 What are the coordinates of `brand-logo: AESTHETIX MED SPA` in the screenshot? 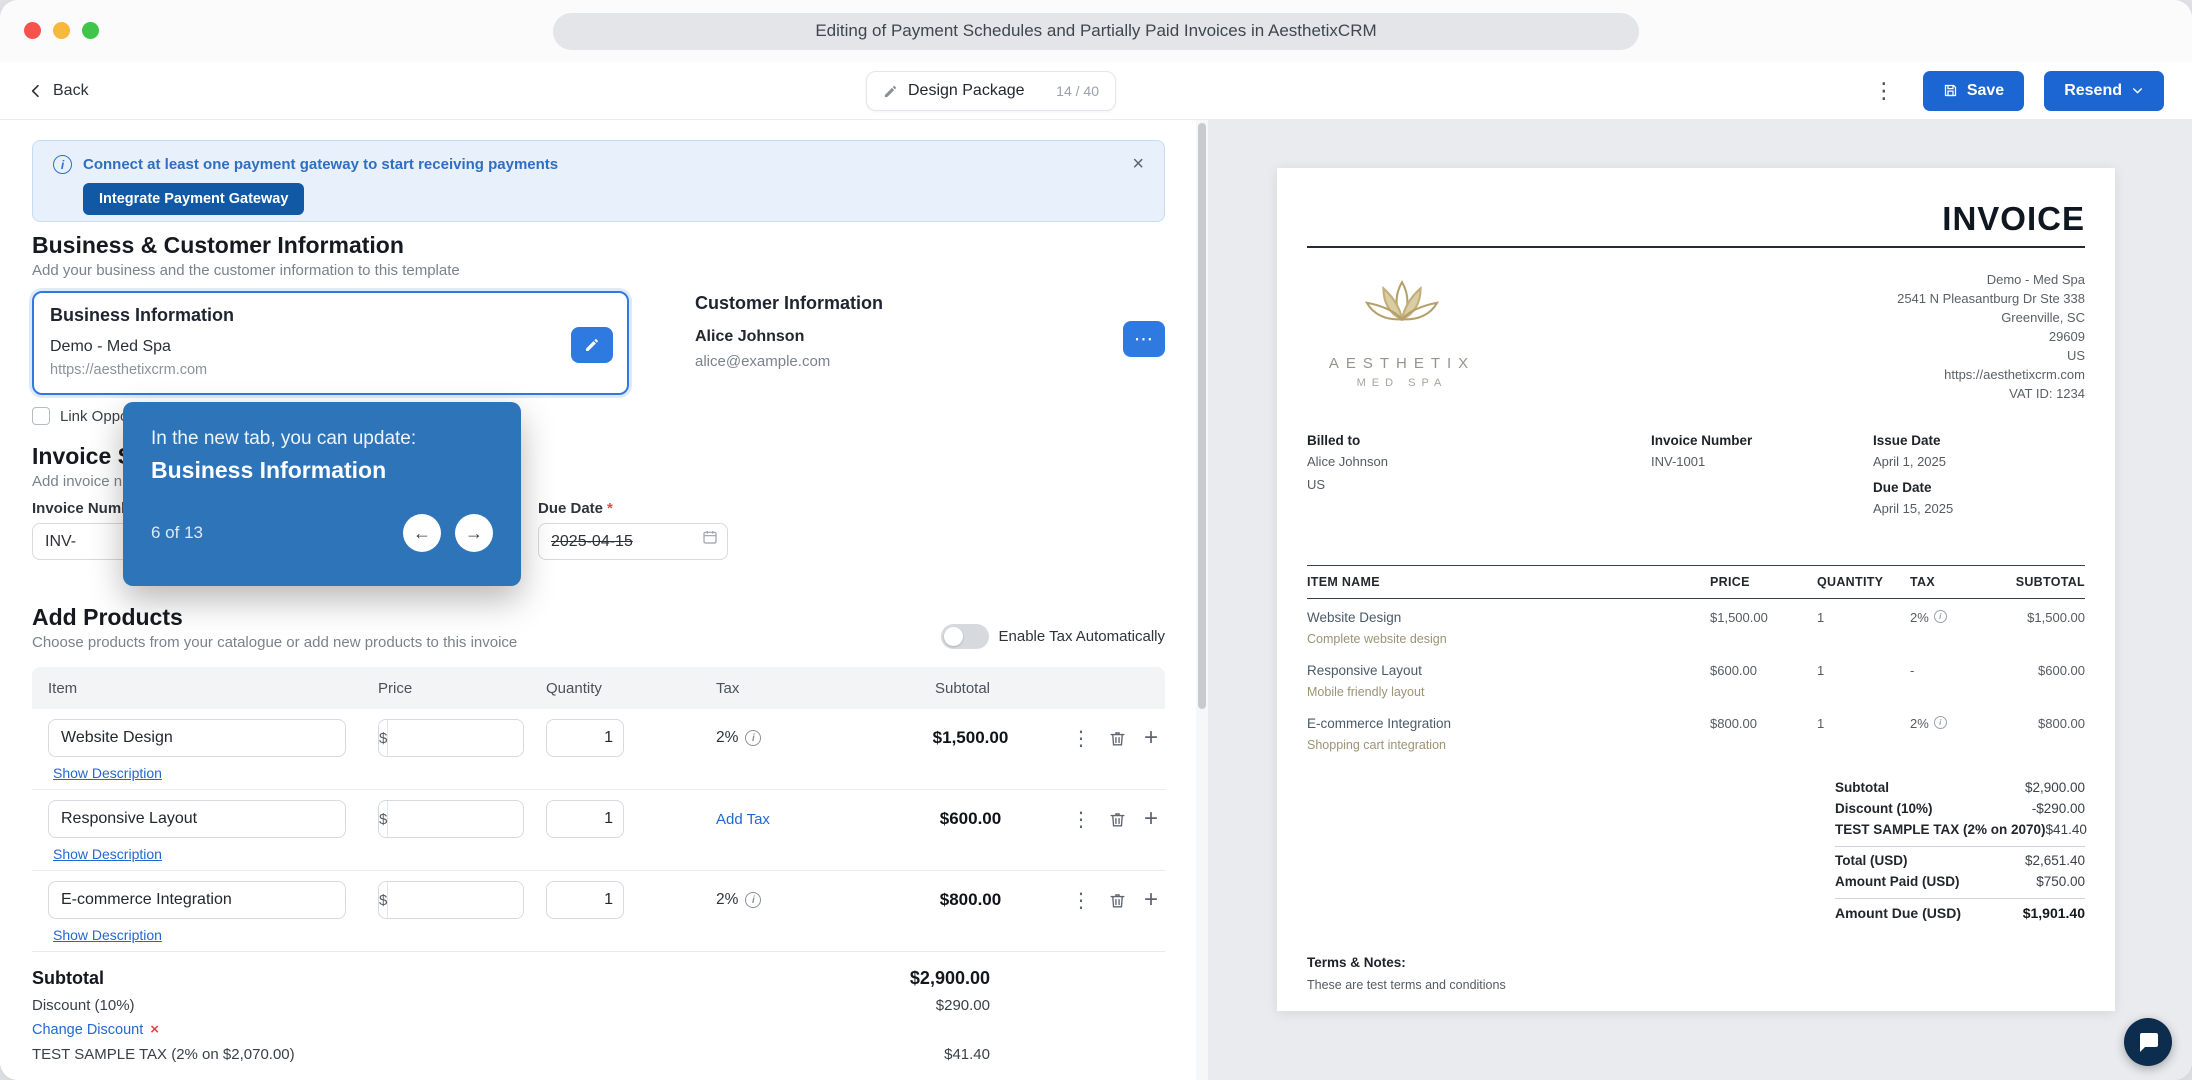 It's located at (1402, 336).